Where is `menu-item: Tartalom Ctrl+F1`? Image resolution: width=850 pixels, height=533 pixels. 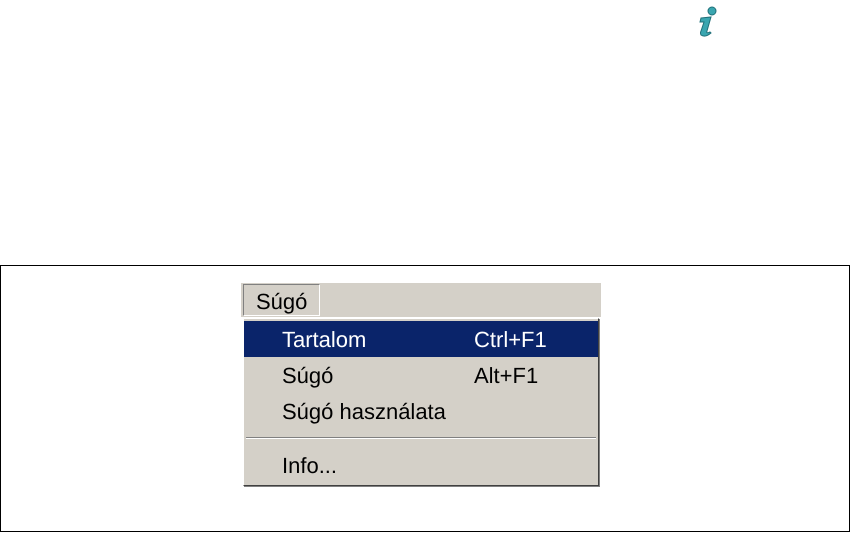
menu-item: Tartalom Ctrl+F1 is located at coordinates (421, 339).